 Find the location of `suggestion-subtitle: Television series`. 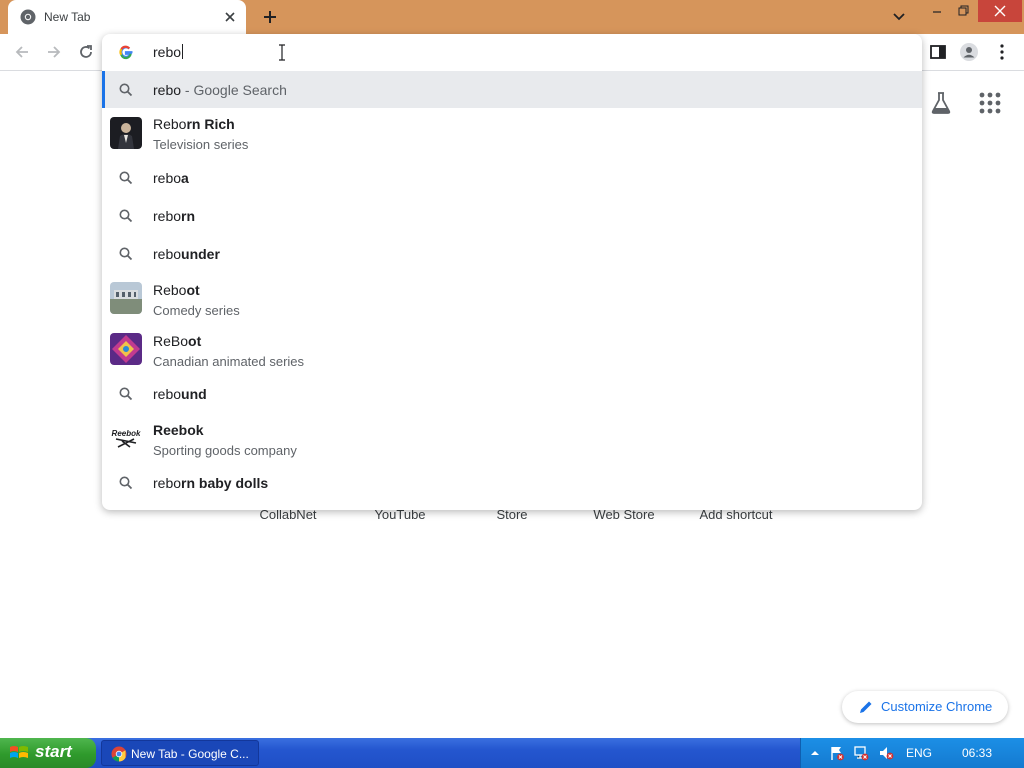

suggestion-subtitle: Television series is located at coordinates (201, 144).